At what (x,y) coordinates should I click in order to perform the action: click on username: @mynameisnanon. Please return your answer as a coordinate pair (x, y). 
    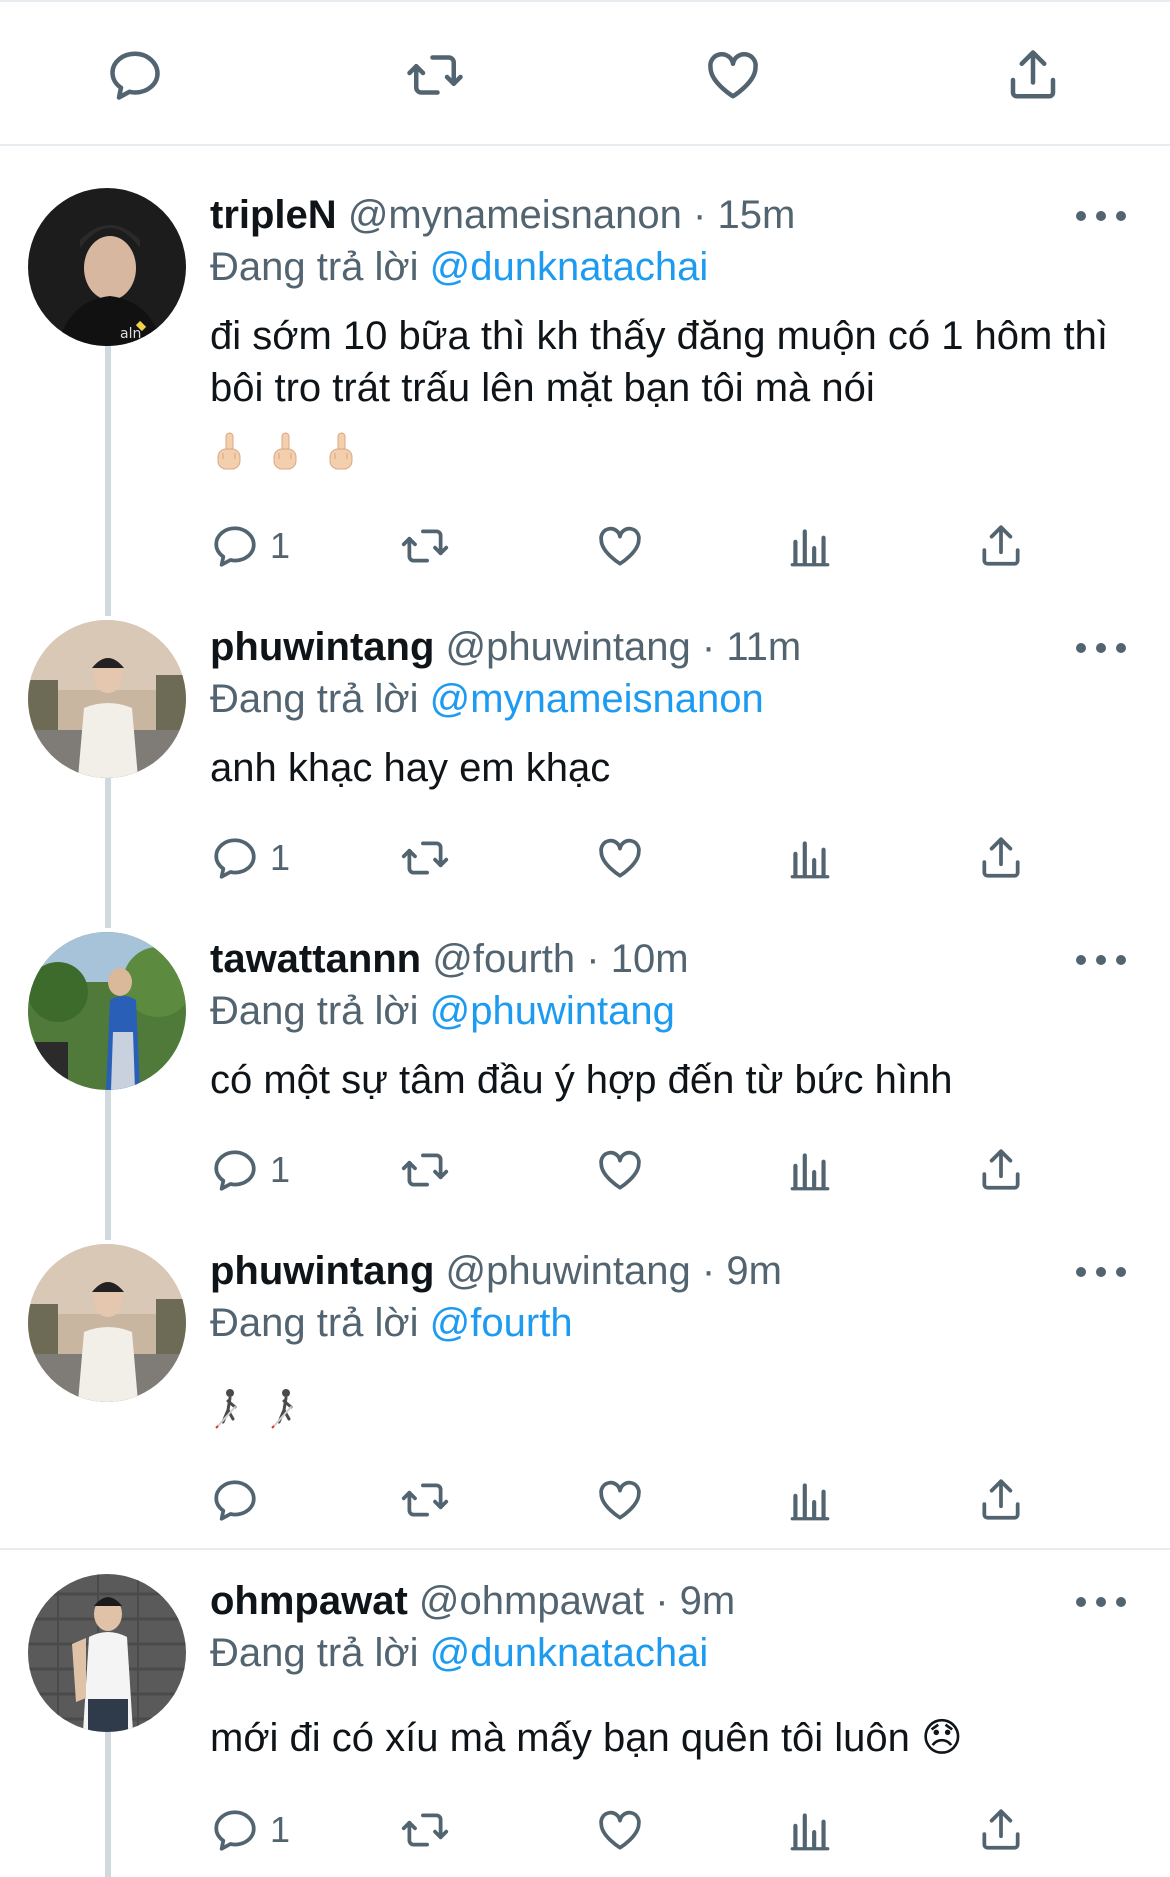
    Looking at the image, I should click on (515, 215).